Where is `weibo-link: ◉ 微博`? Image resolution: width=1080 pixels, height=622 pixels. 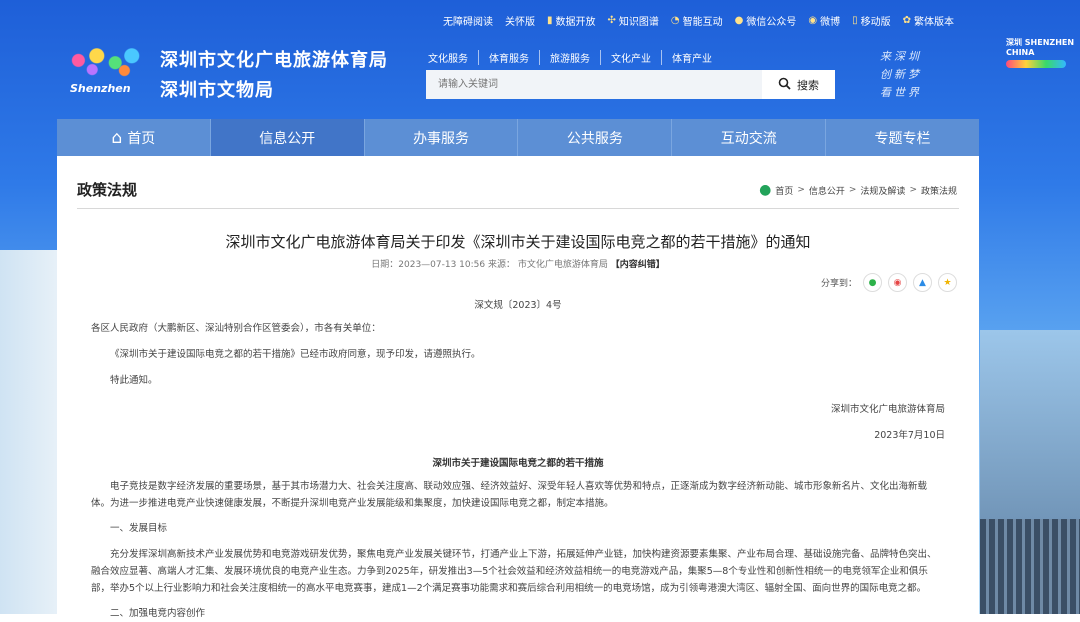 weibo-link: ◉ 微博 is located at coordinates (824, 20).